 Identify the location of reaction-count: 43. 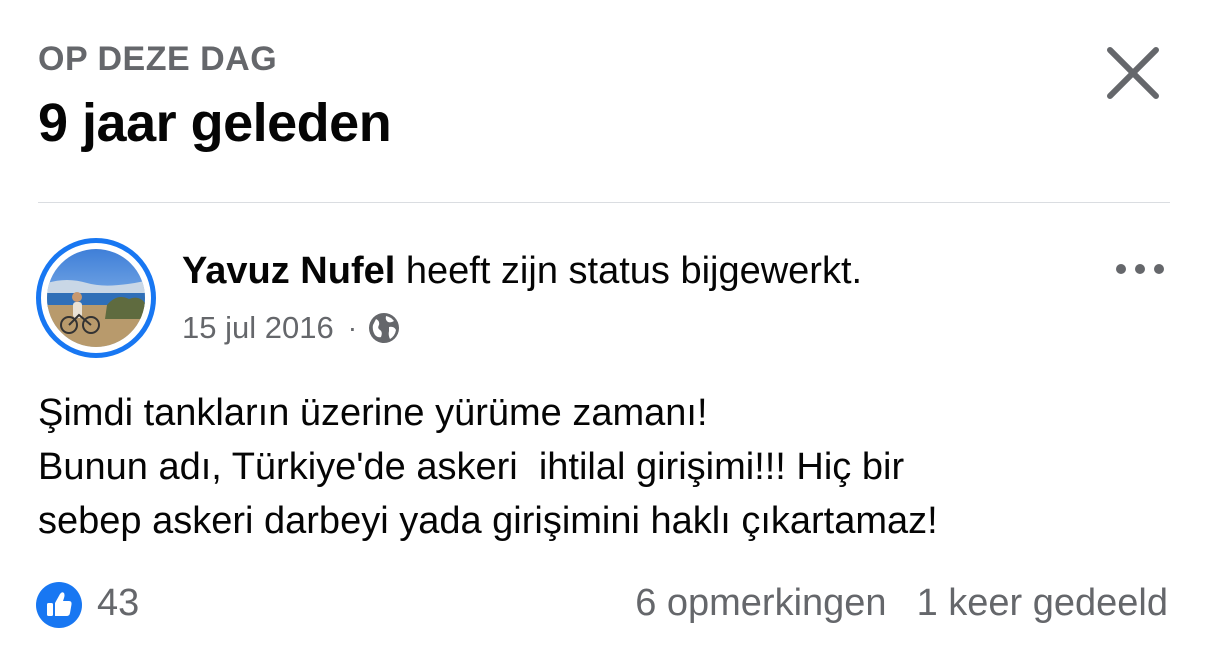
(118, 603).